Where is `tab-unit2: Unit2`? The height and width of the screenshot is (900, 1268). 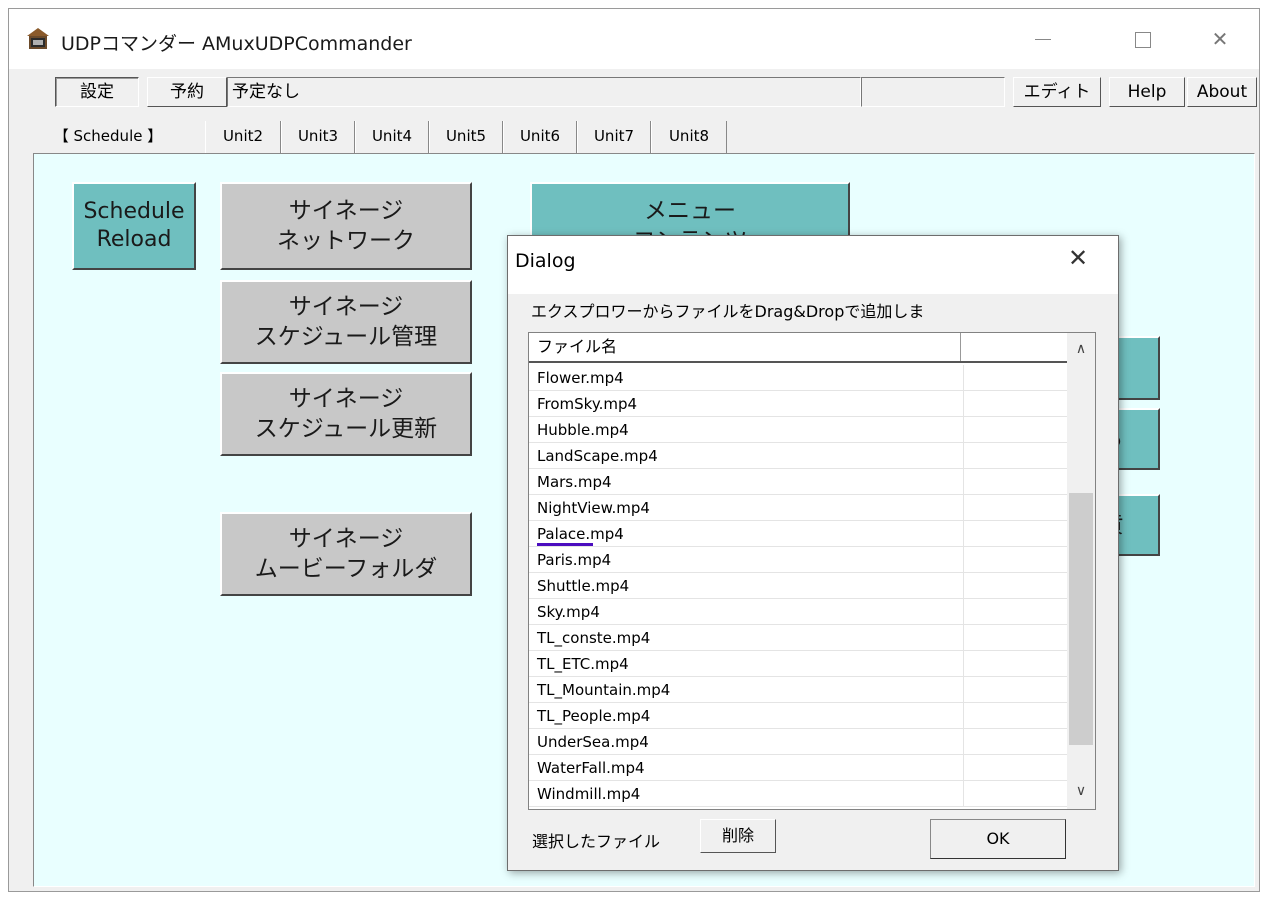
tab-unit2: Unit2 is located at coordinates (243, 137).